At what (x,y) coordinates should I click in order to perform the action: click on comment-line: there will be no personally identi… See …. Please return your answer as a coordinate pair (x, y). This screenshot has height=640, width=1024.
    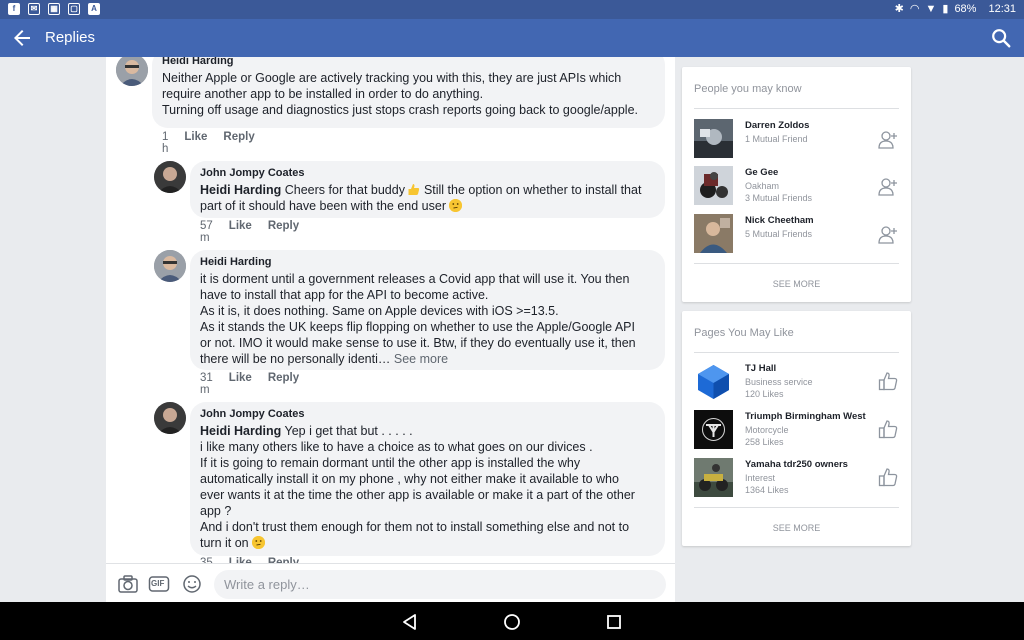
    Looking at the image, I should click on (427, 359).